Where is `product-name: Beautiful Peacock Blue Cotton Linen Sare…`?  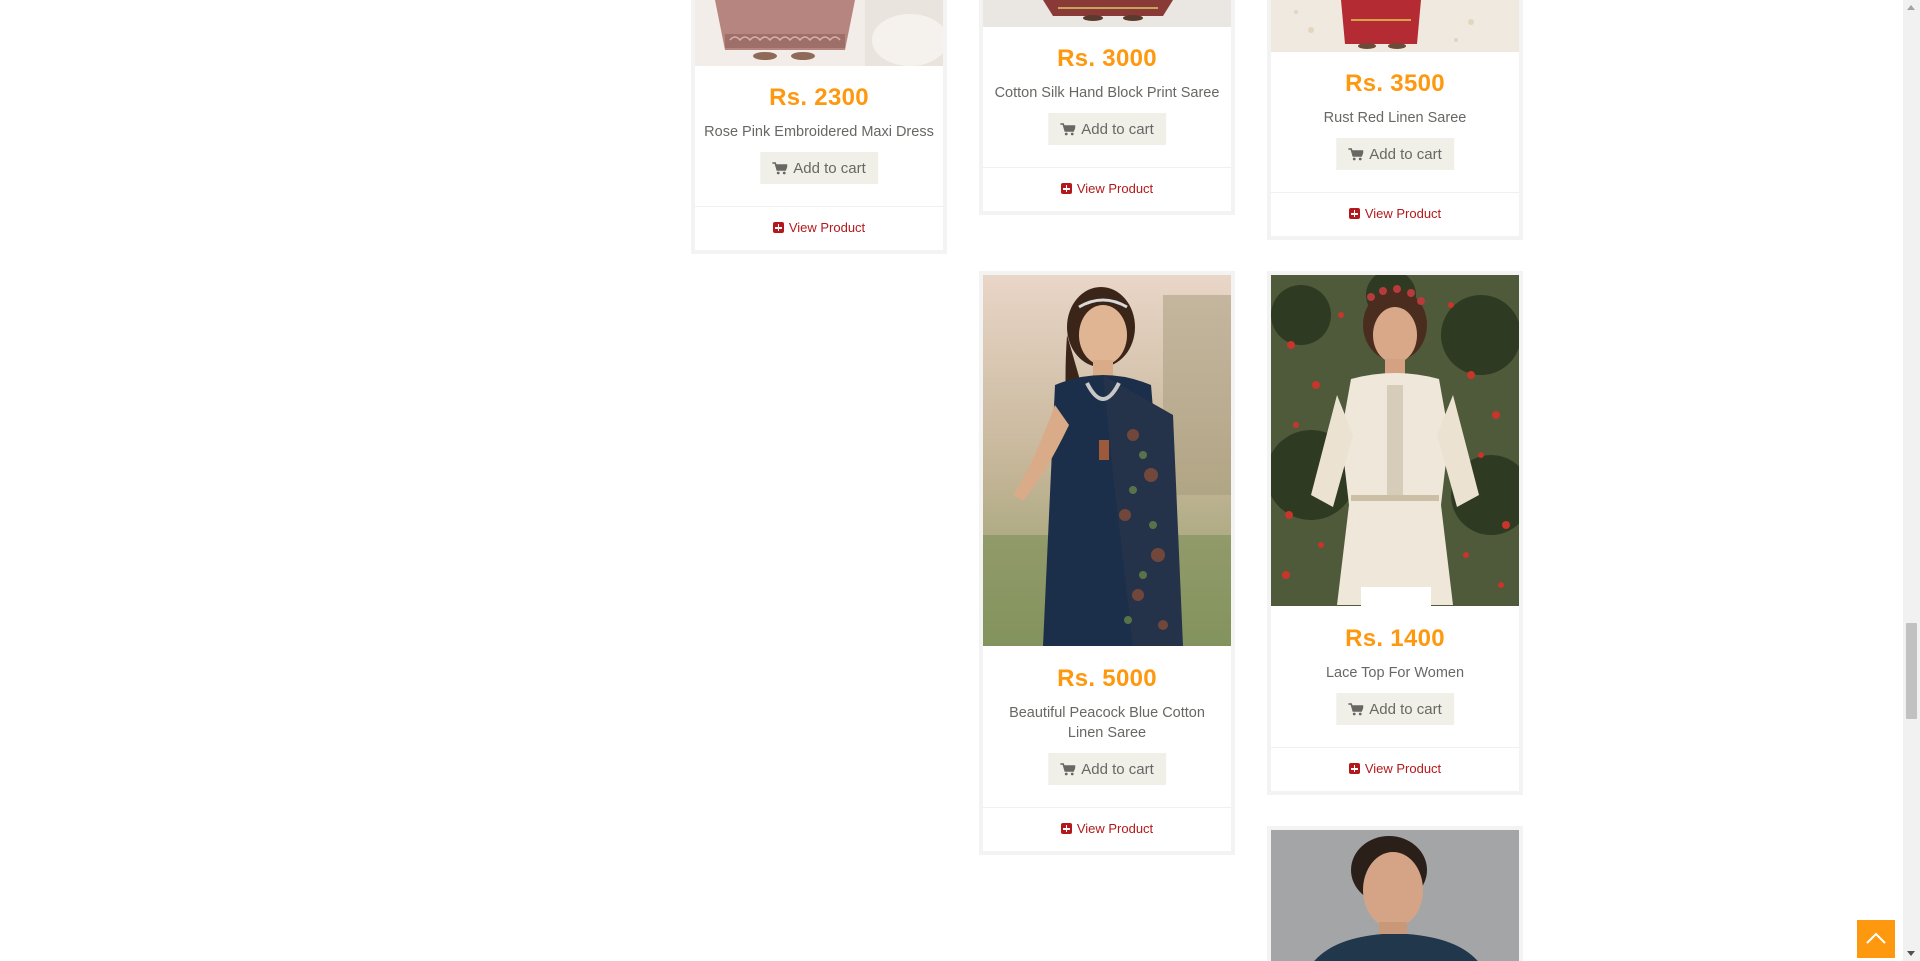 product-name: Beautiful Peacock Blue Cotton Linen Sare… is located at coordinates (1107, 723).